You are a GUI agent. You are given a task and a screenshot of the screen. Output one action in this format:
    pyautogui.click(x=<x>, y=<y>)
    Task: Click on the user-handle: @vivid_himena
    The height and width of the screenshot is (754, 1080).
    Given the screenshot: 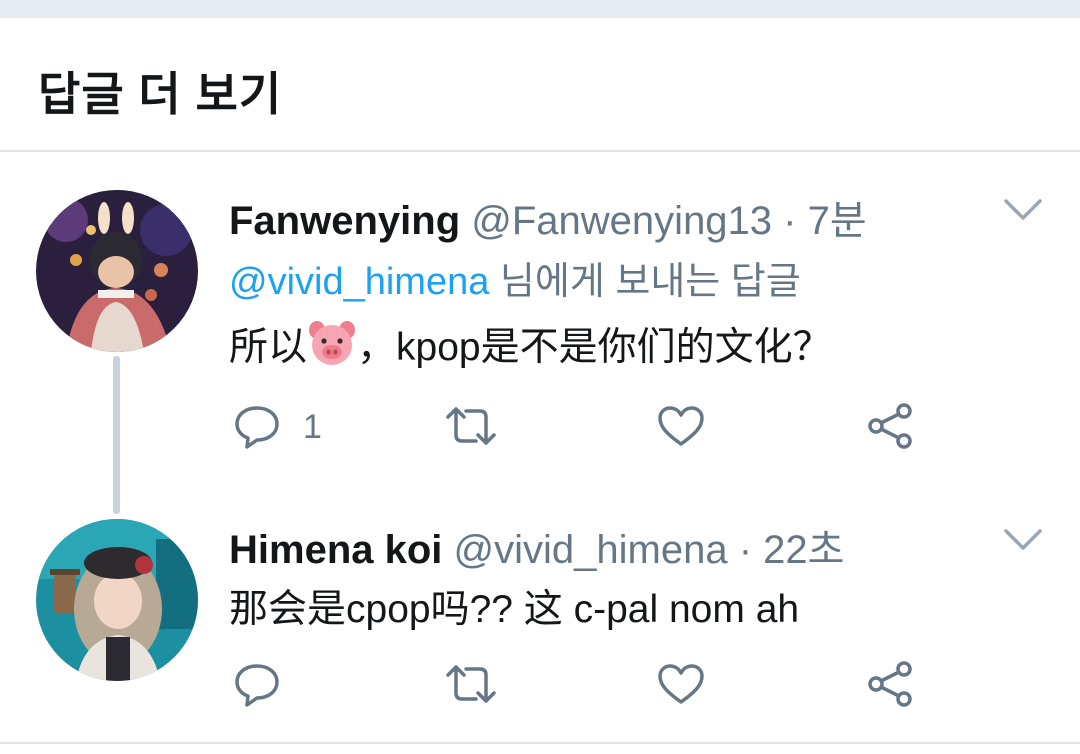 What is the action you would take?
    pyautogui.click(x=591, y=550)
    